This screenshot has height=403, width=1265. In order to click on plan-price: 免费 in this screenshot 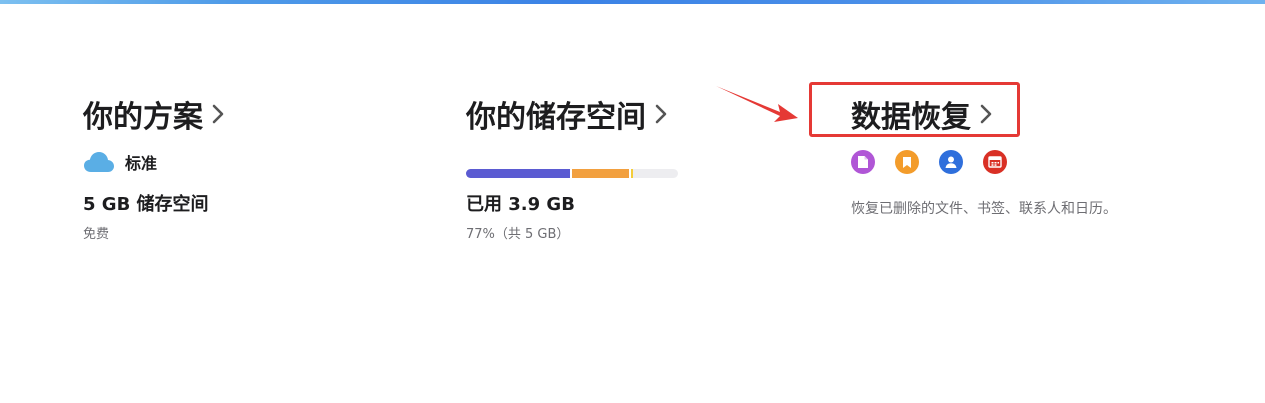, I will do `click(96, 234)`.